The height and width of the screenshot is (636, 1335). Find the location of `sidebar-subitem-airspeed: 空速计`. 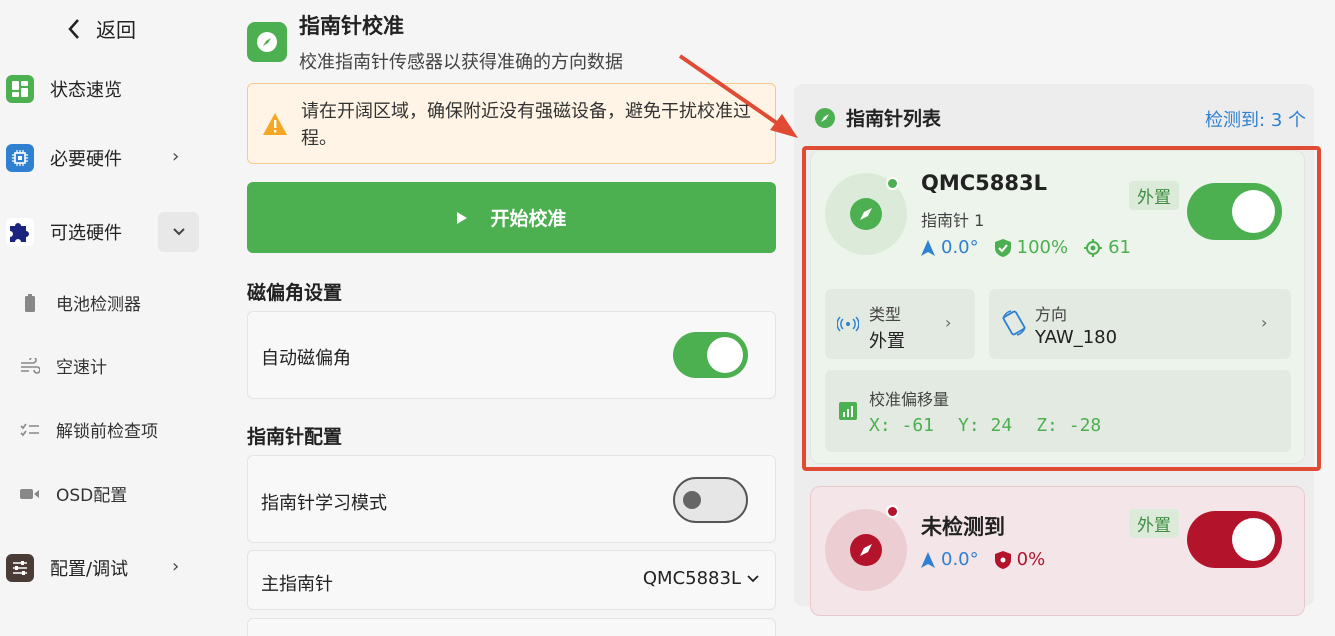

sidebar-subitem-airspeed: 空速计 is located at coordinates (63, 365).